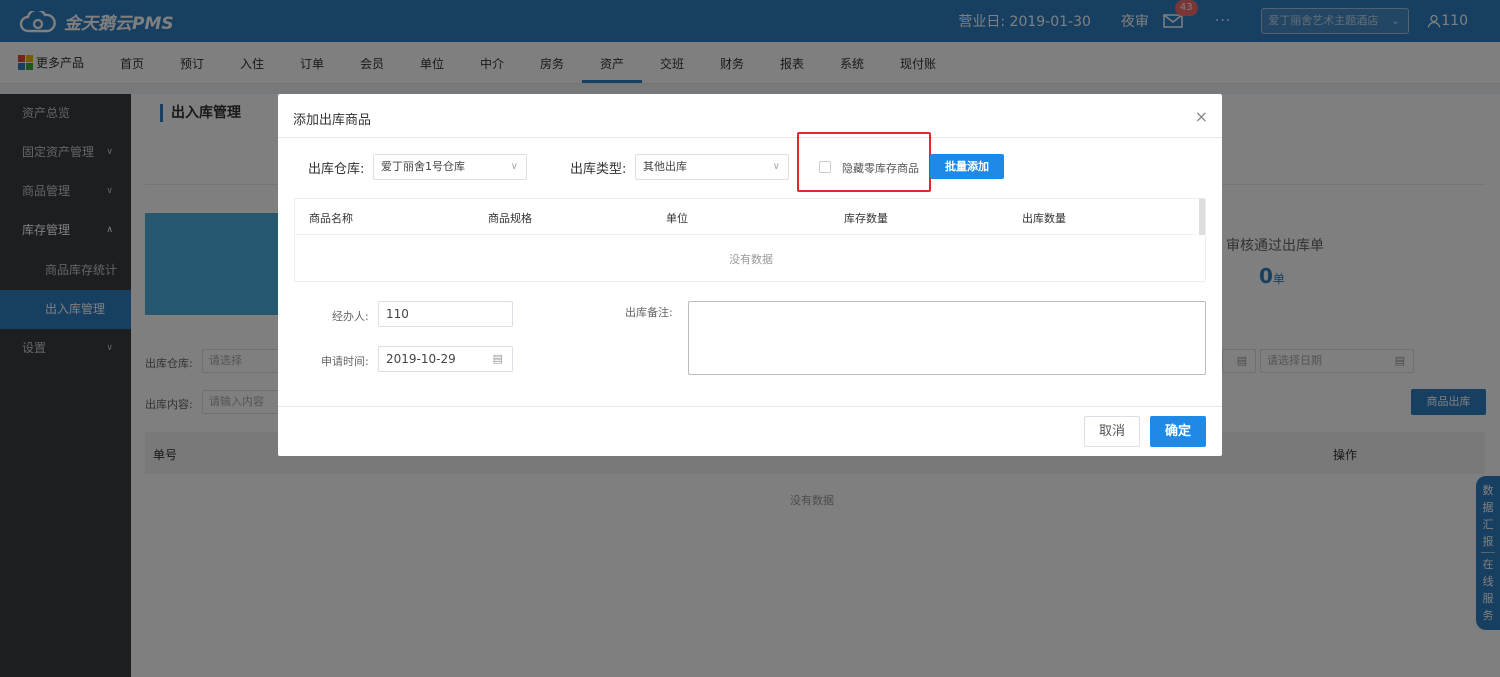  Describe the element at coordinates (866, 218) in the screenshot. I see `column-stock-qty: 库存数量` at that location.